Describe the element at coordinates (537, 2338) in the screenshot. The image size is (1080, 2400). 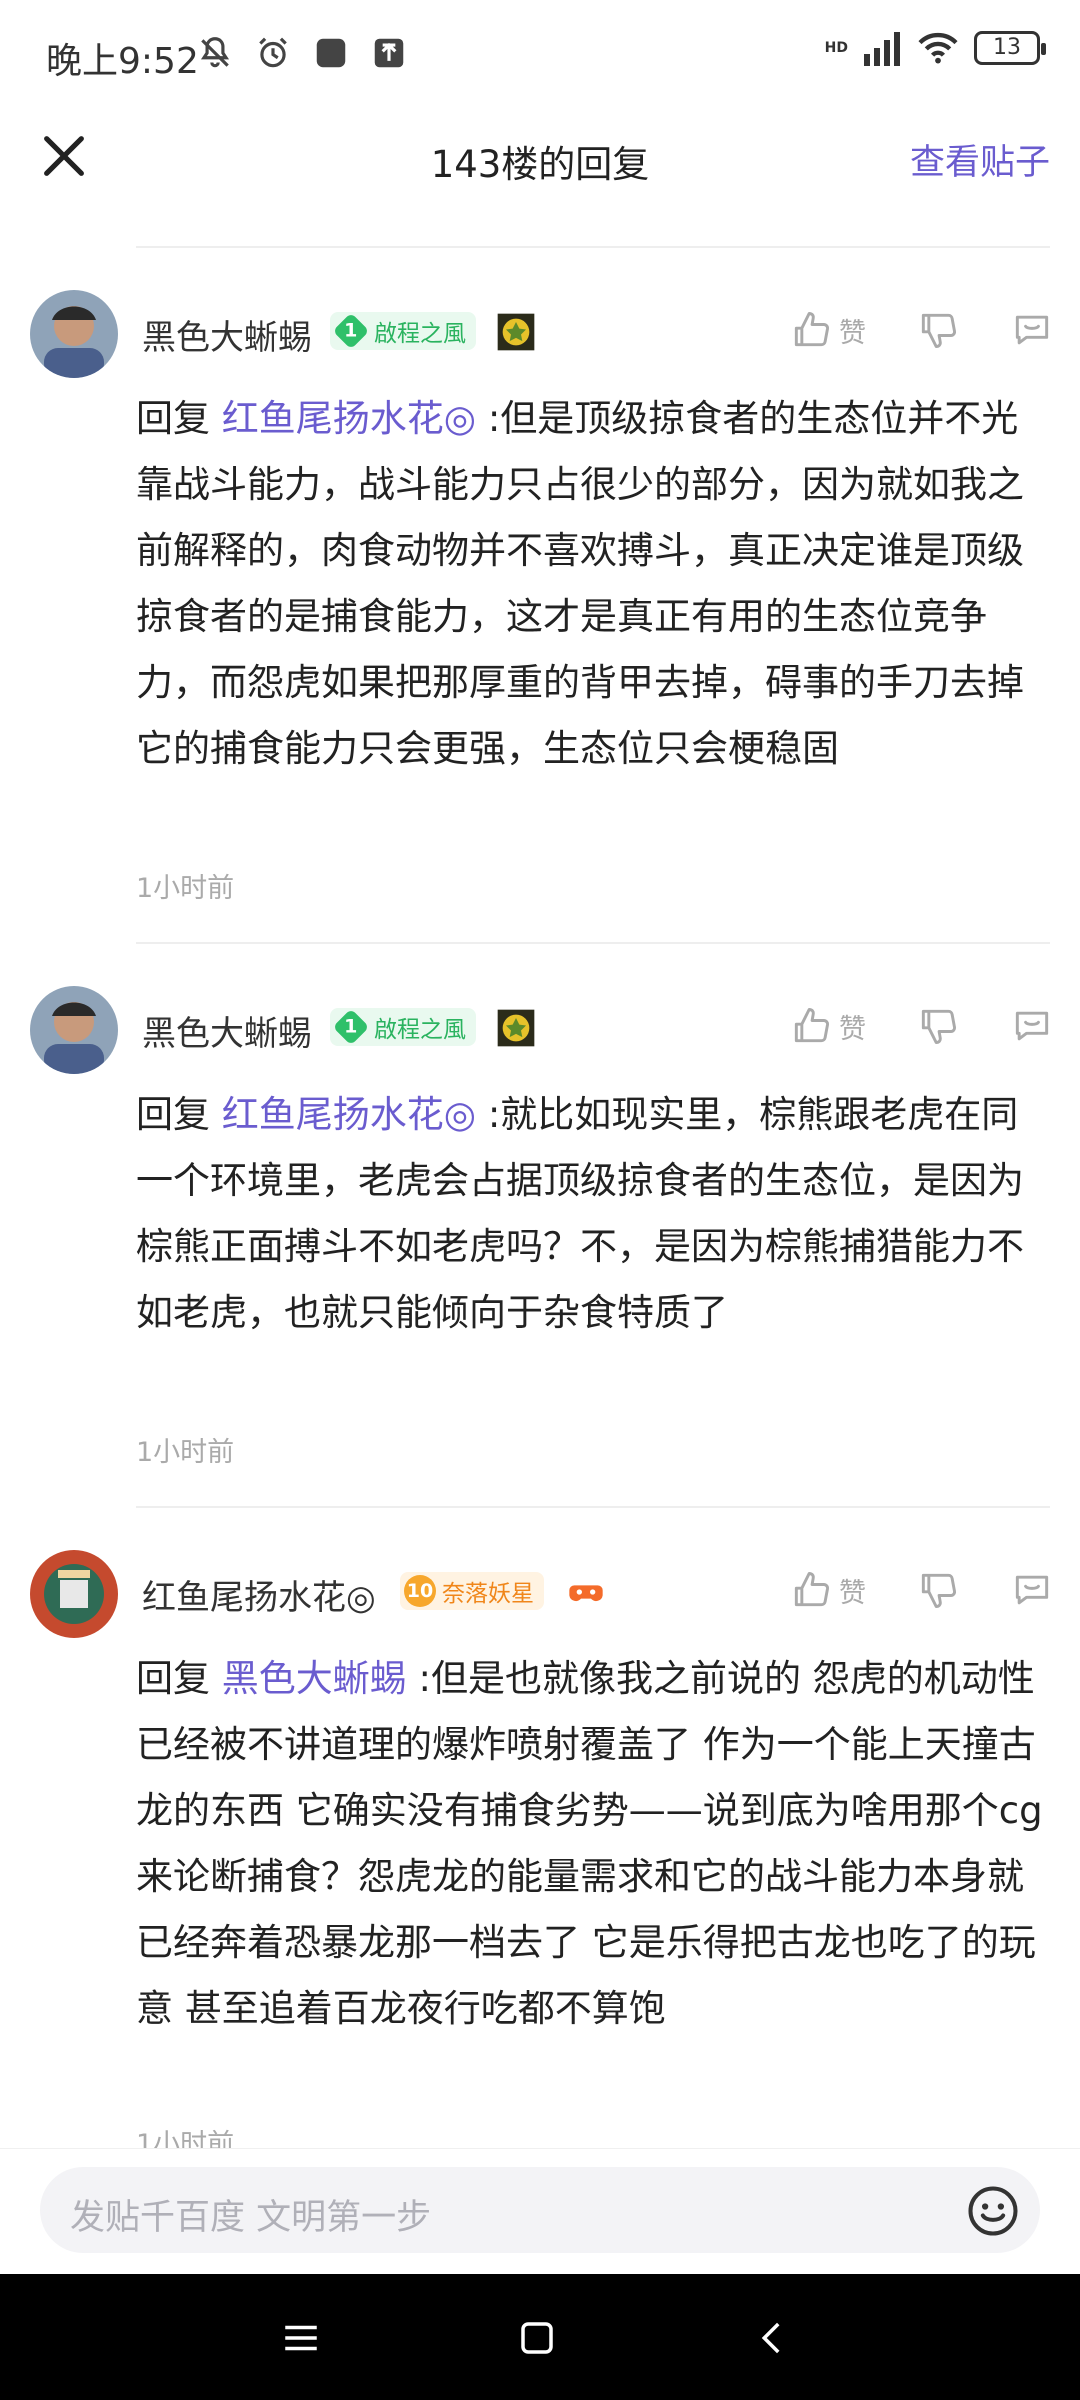
I see `home-icon` at that location.